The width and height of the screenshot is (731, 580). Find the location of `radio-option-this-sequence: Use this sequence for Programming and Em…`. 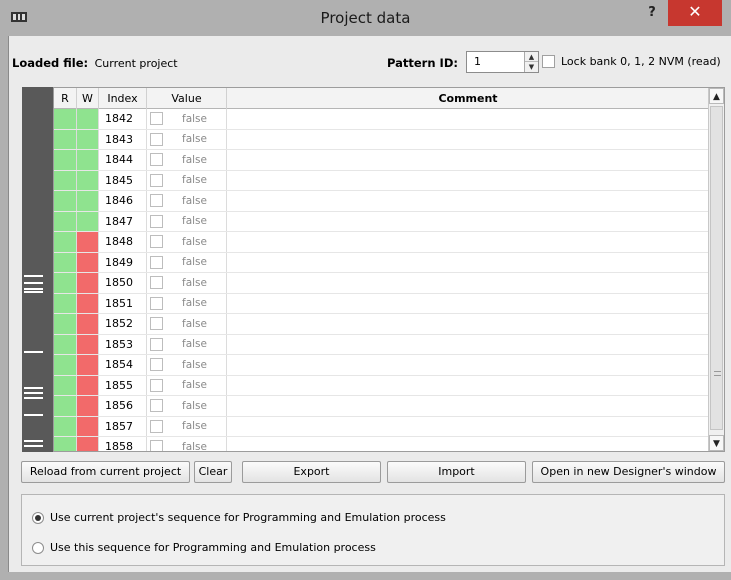

radio-option-this-sequence: Use this sequence for Programming and Em… is located at coordinates (204, 547).